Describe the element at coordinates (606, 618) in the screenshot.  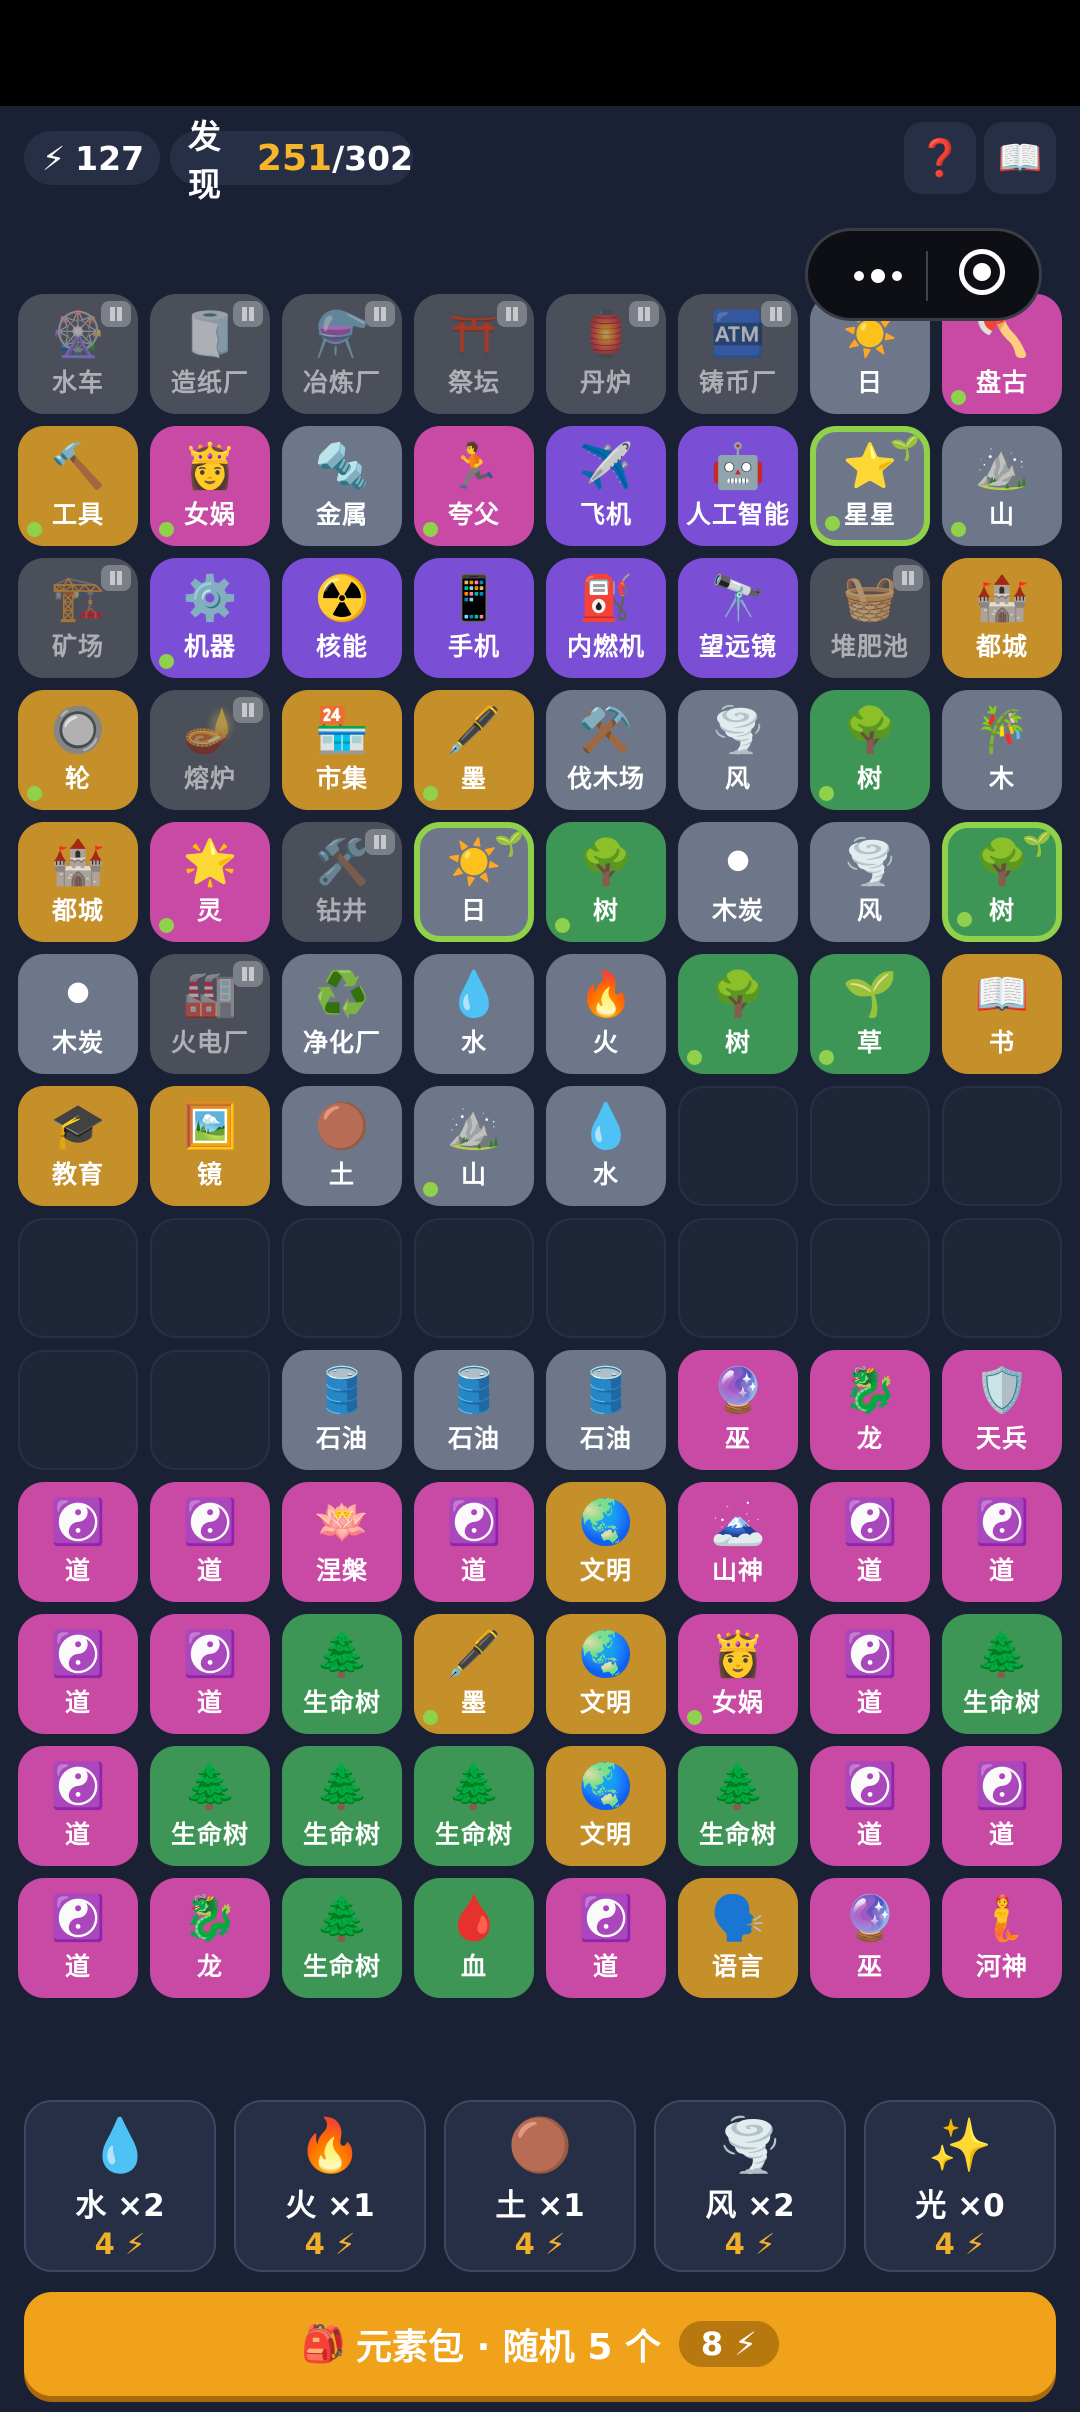
I see `element-tile: ⛽ 内燃机` at that location.